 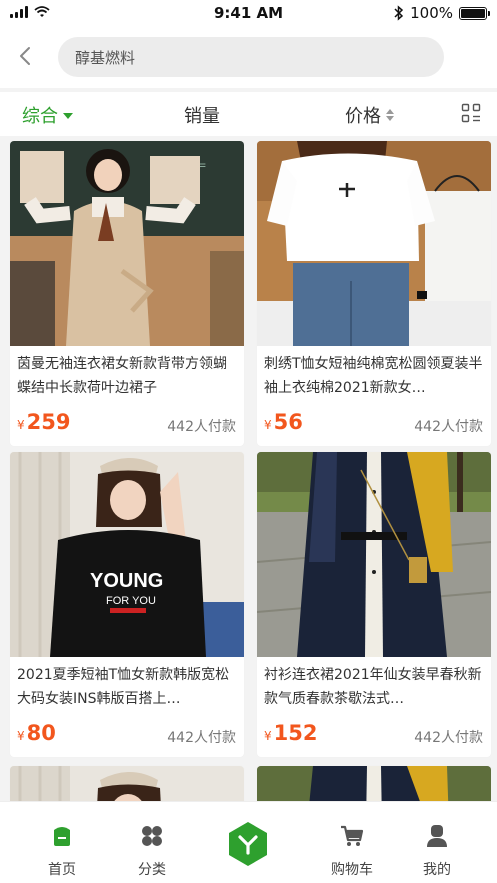 I want to click on category-icon, so click(x=152, y=836).